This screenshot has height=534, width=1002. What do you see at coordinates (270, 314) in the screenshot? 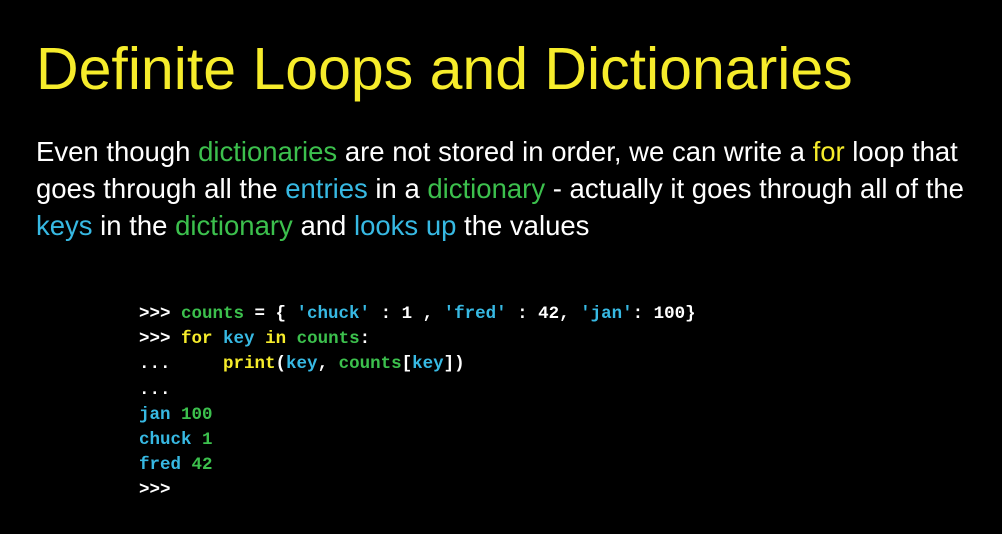
I see `code-token: = {` at bounding box center [270, 314].